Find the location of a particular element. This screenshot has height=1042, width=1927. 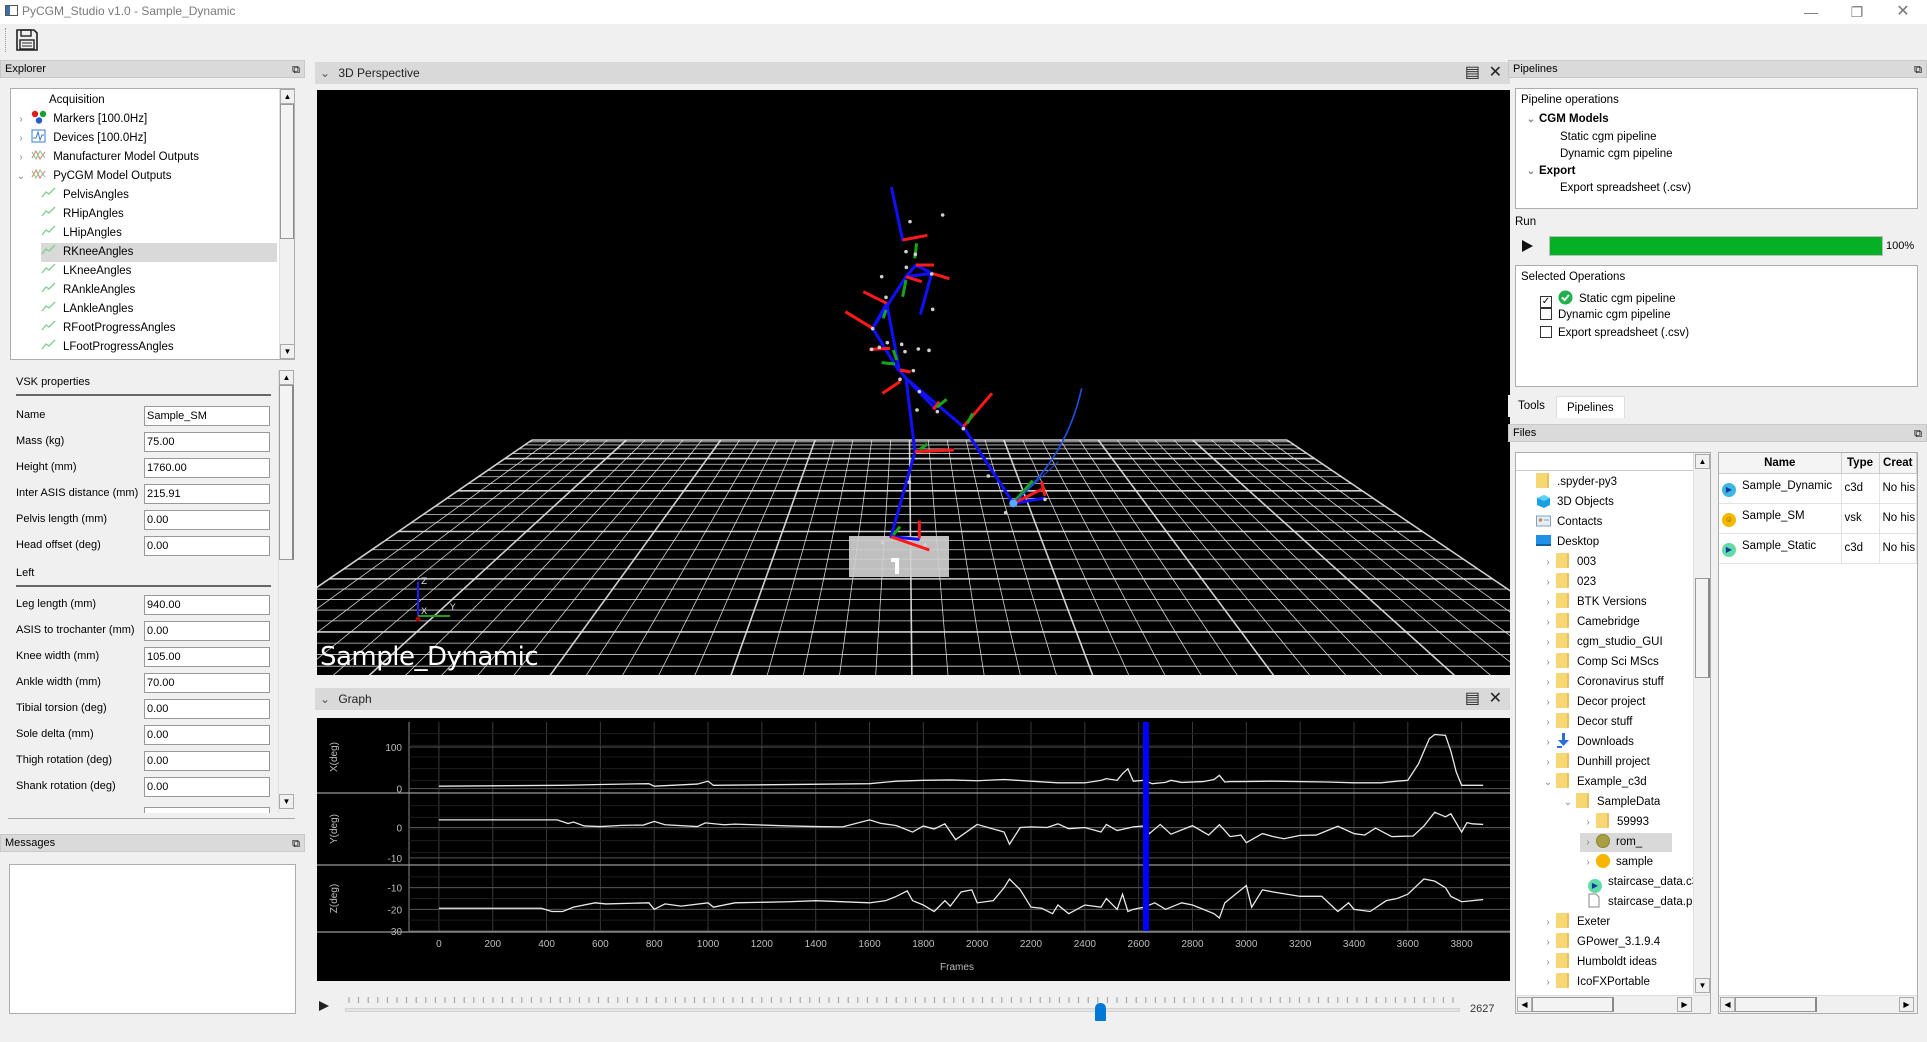

tab-pipelines: Pipelines is located at coordinates (1590, 407).